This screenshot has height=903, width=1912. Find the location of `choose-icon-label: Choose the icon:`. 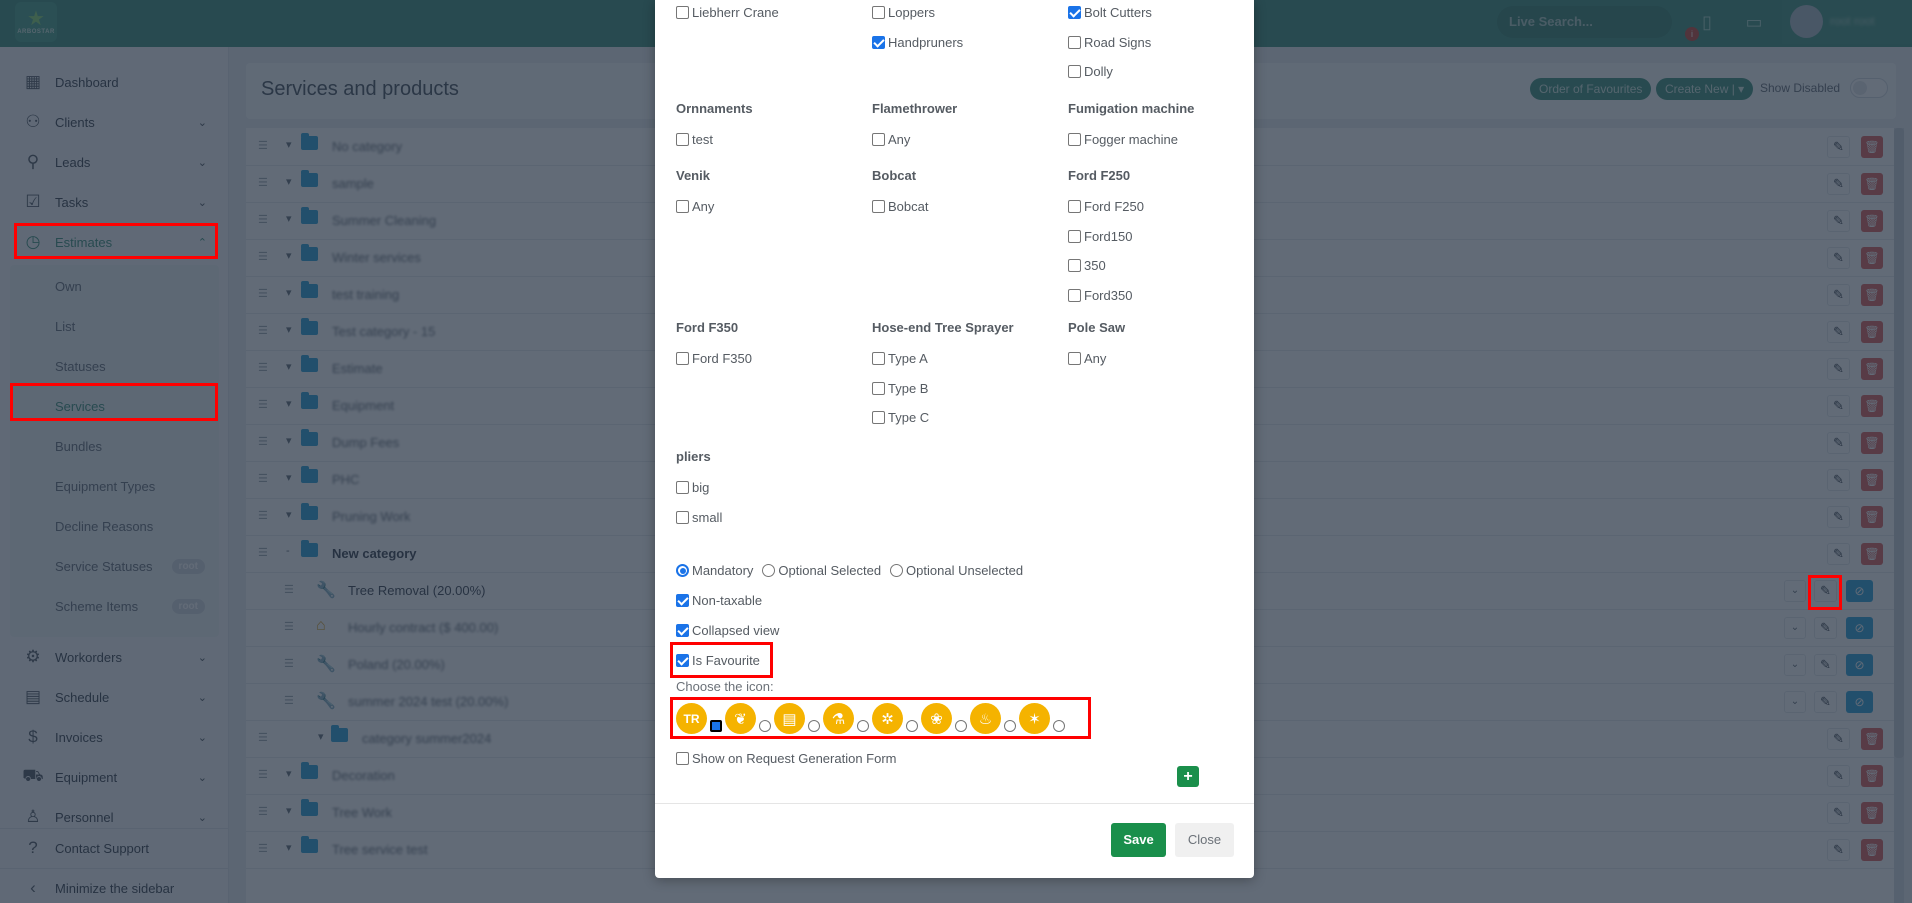

choose-icon-label: Choose the icon: is located at coordinates (725, 686).